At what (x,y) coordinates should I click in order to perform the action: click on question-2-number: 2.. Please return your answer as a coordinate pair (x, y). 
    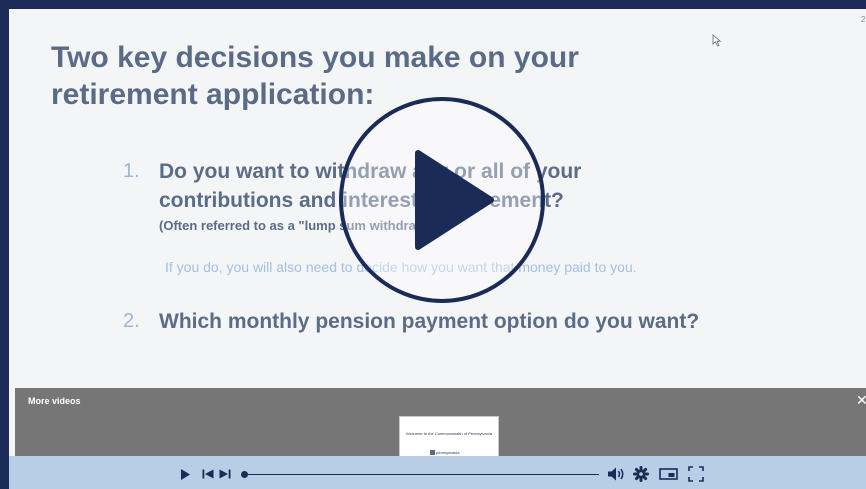
    Looking at the image, I should click on (131, 321).